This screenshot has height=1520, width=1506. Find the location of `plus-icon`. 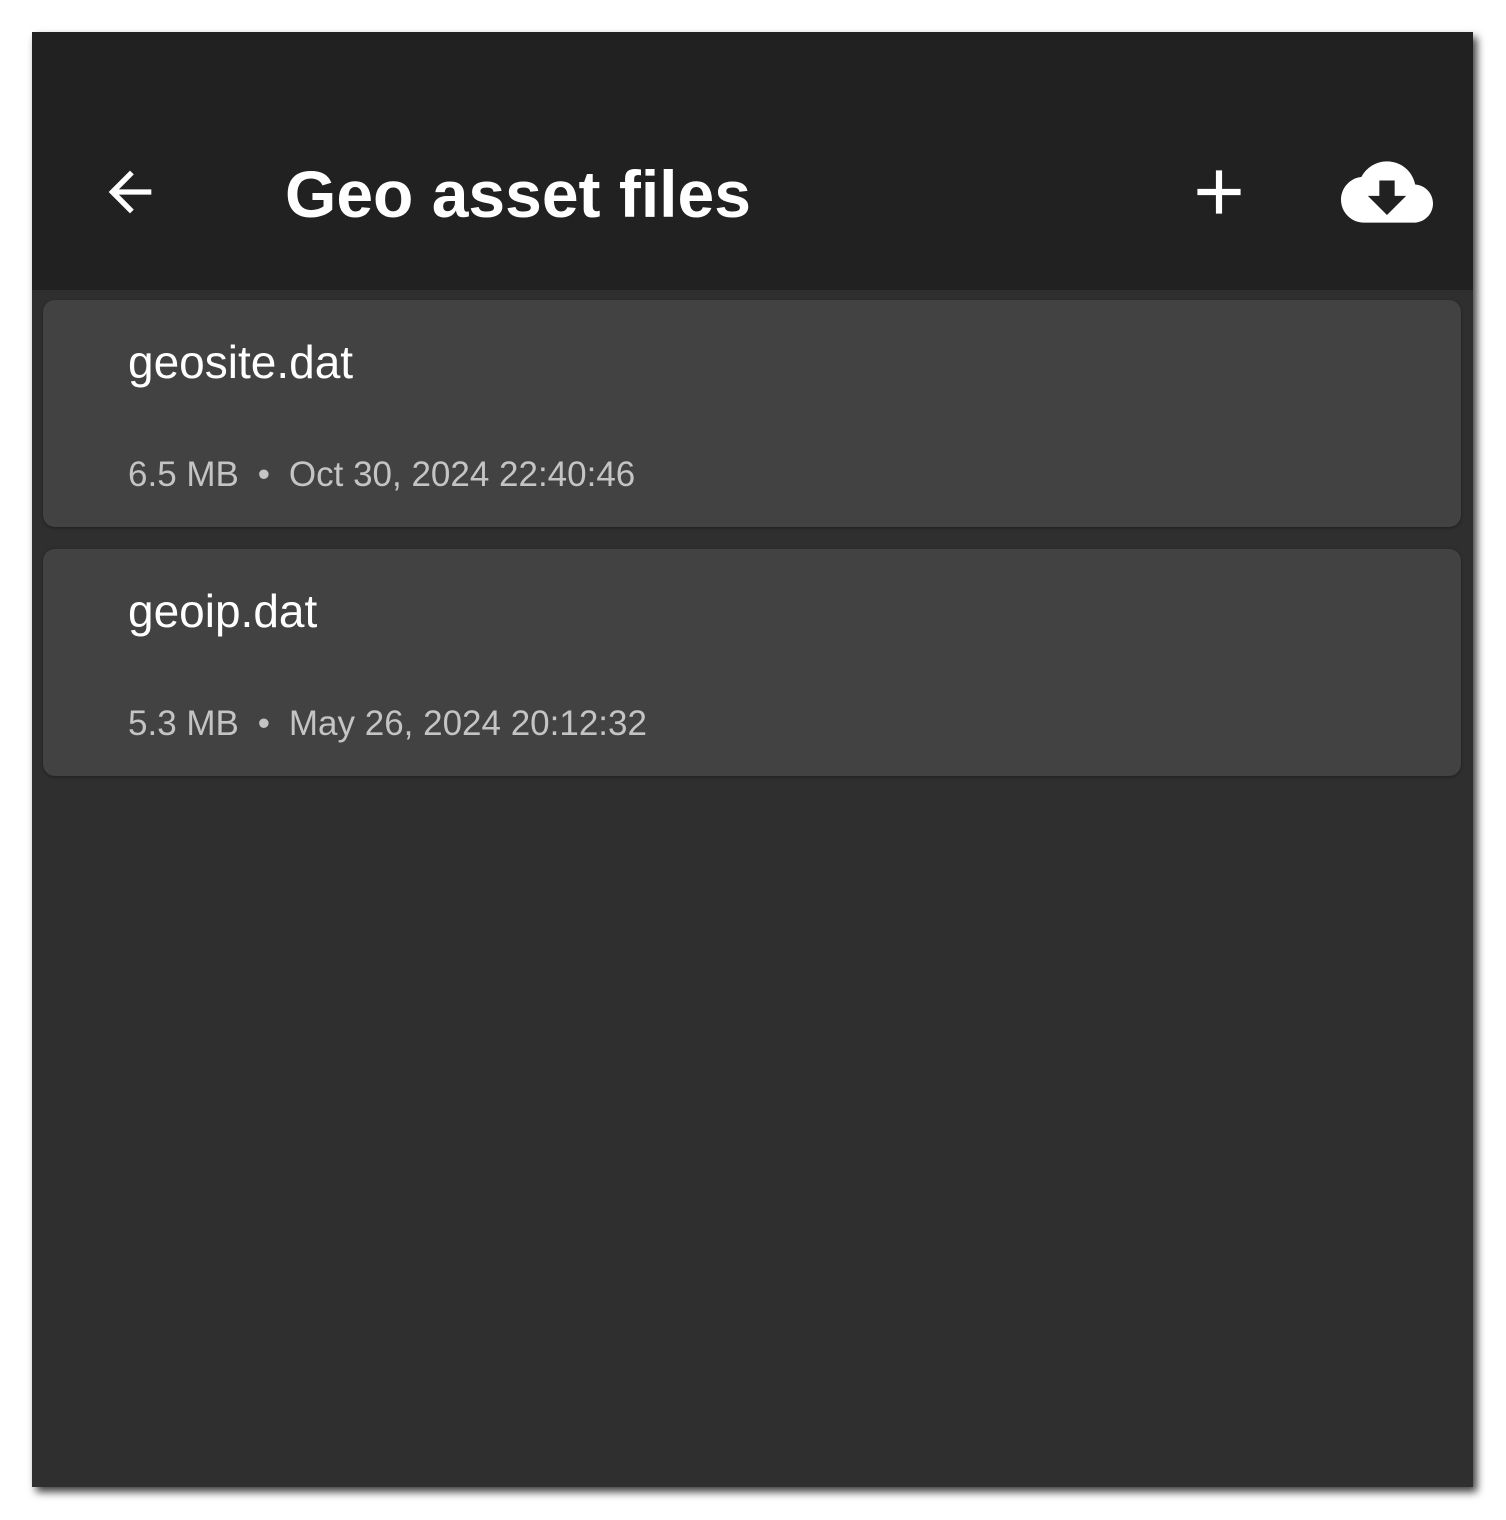

plus-icon is located at coordinates (1219, 192).